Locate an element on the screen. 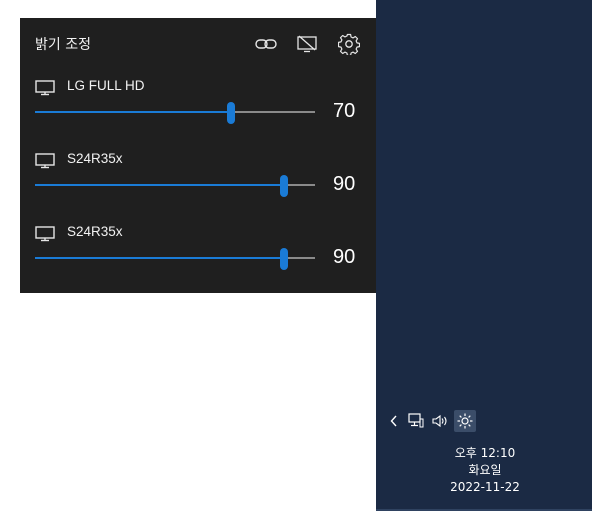 This screenshot has height=511, width=592. monitor-row-2: S24R35x 90 is located at coordinates (198, 181).